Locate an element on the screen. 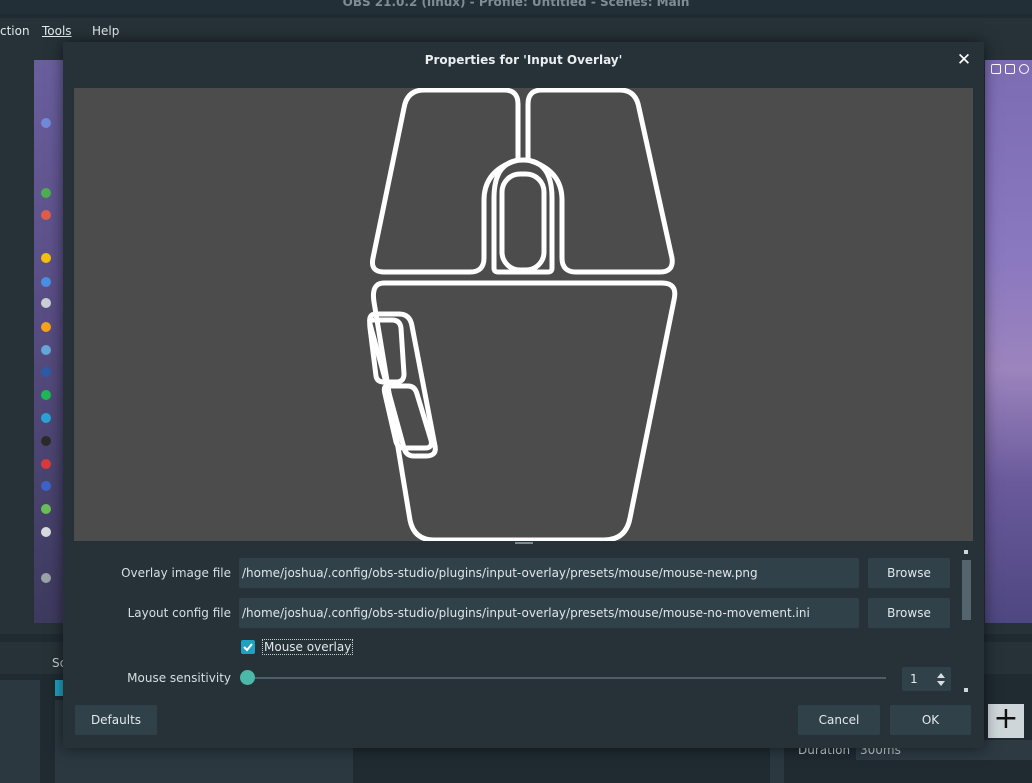  mouse-sensitivity-spinbox: 1 is located at coordinates (926, 679).